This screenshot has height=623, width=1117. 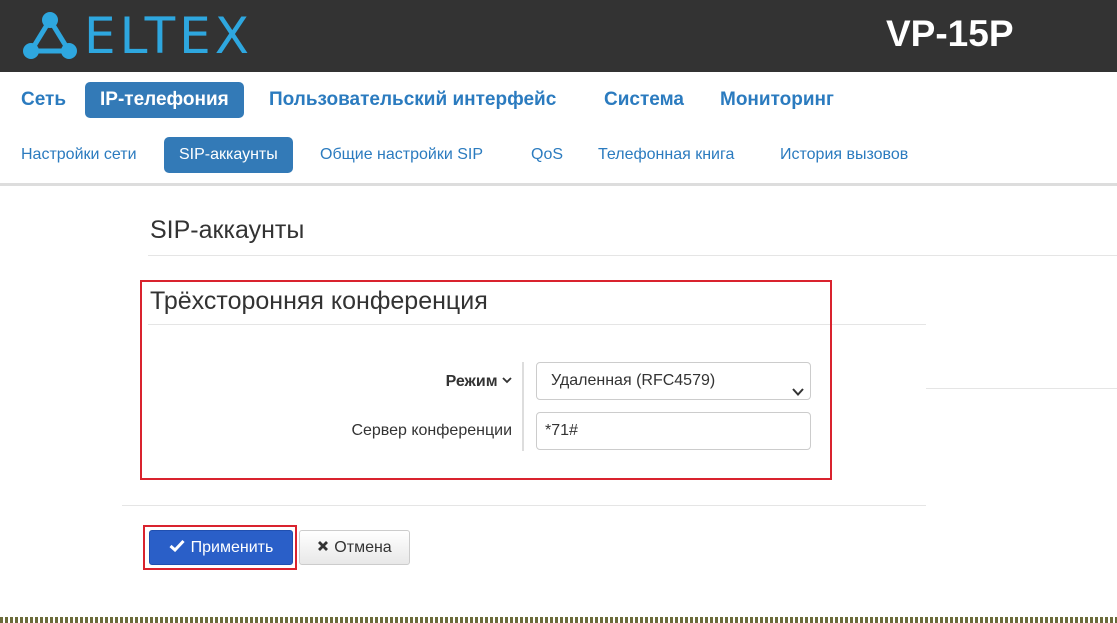 I want to click on side-divider, so click(x=1021, y=388).